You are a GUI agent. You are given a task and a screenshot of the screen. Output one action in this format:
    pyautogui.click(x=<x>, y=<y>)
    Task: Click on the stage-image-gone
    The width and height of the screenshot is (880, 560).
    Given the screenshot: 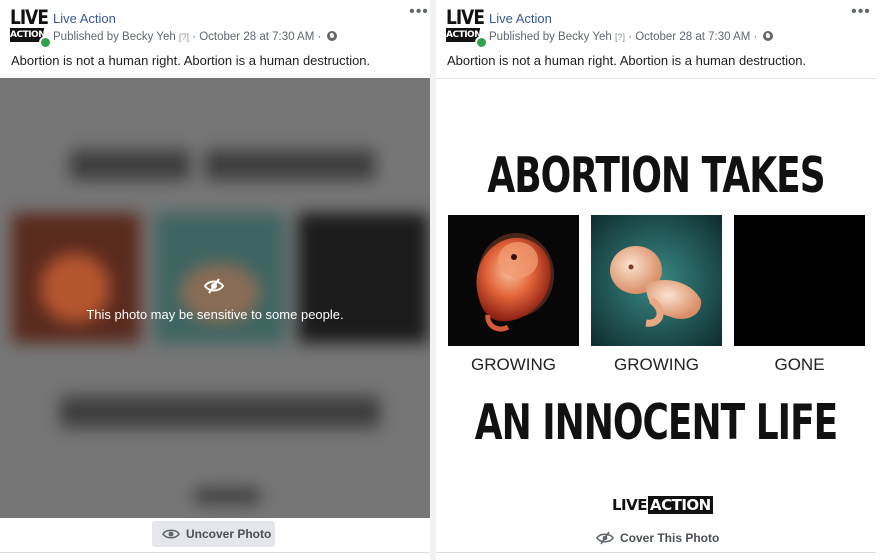 What is the action you would take?
    pyautogui.click(x=799, y=280)
    